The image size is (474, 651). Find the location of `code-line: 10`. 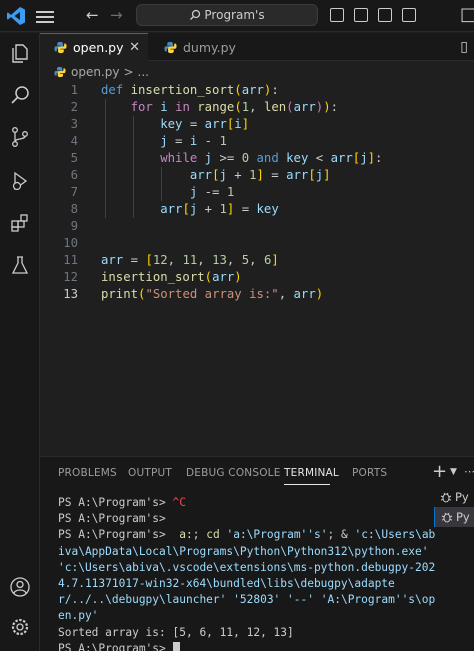

code-line: 10 is located at coordinates (70, 243).